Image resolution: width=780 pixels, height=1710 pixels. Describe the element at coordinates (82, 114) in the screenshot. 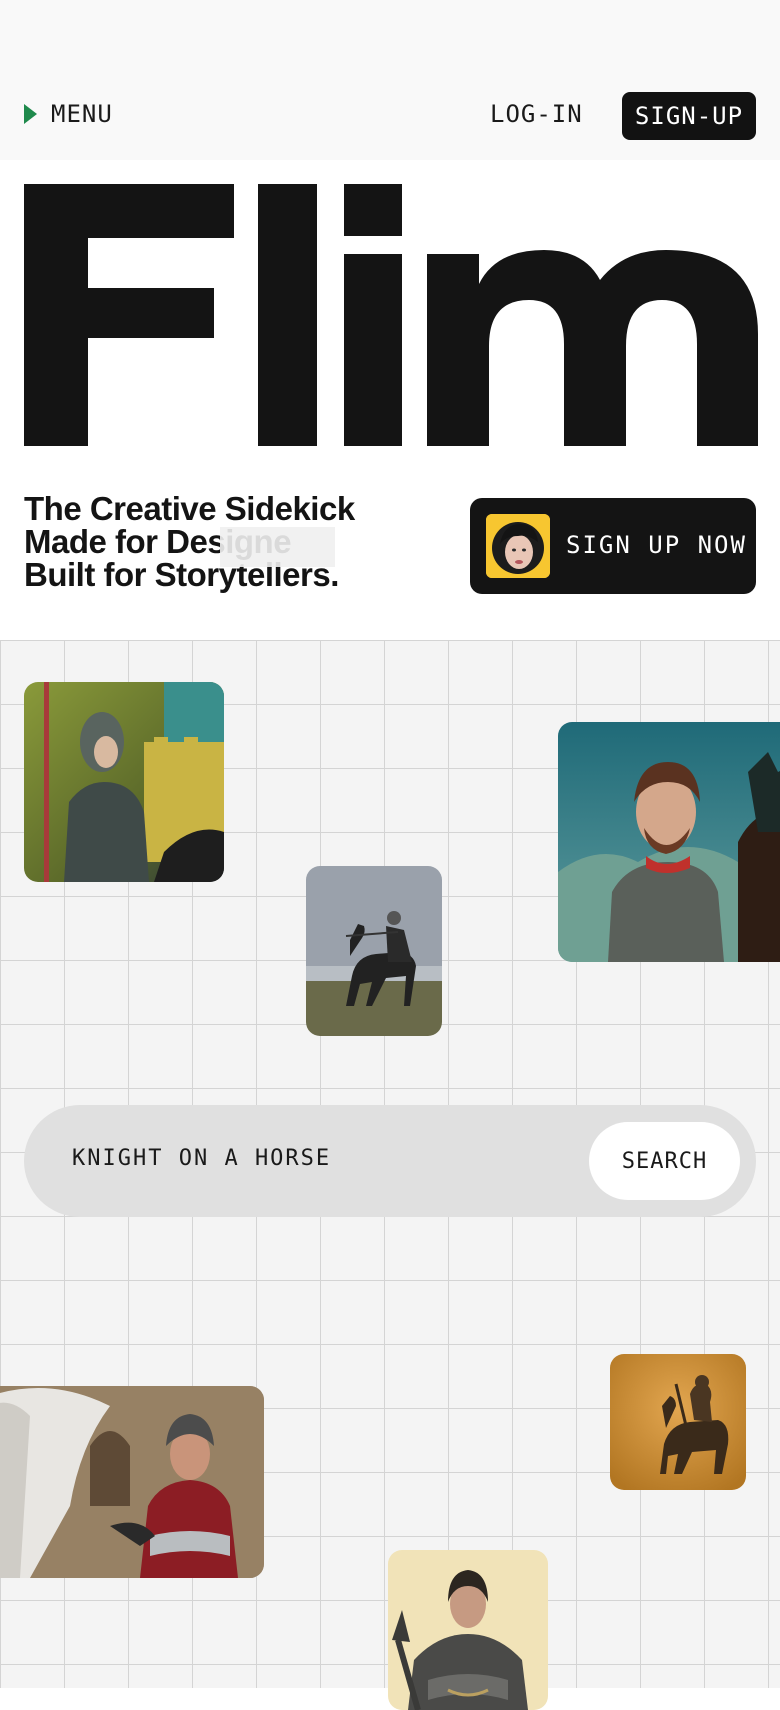

I see `menu-label: MENU` at that location.